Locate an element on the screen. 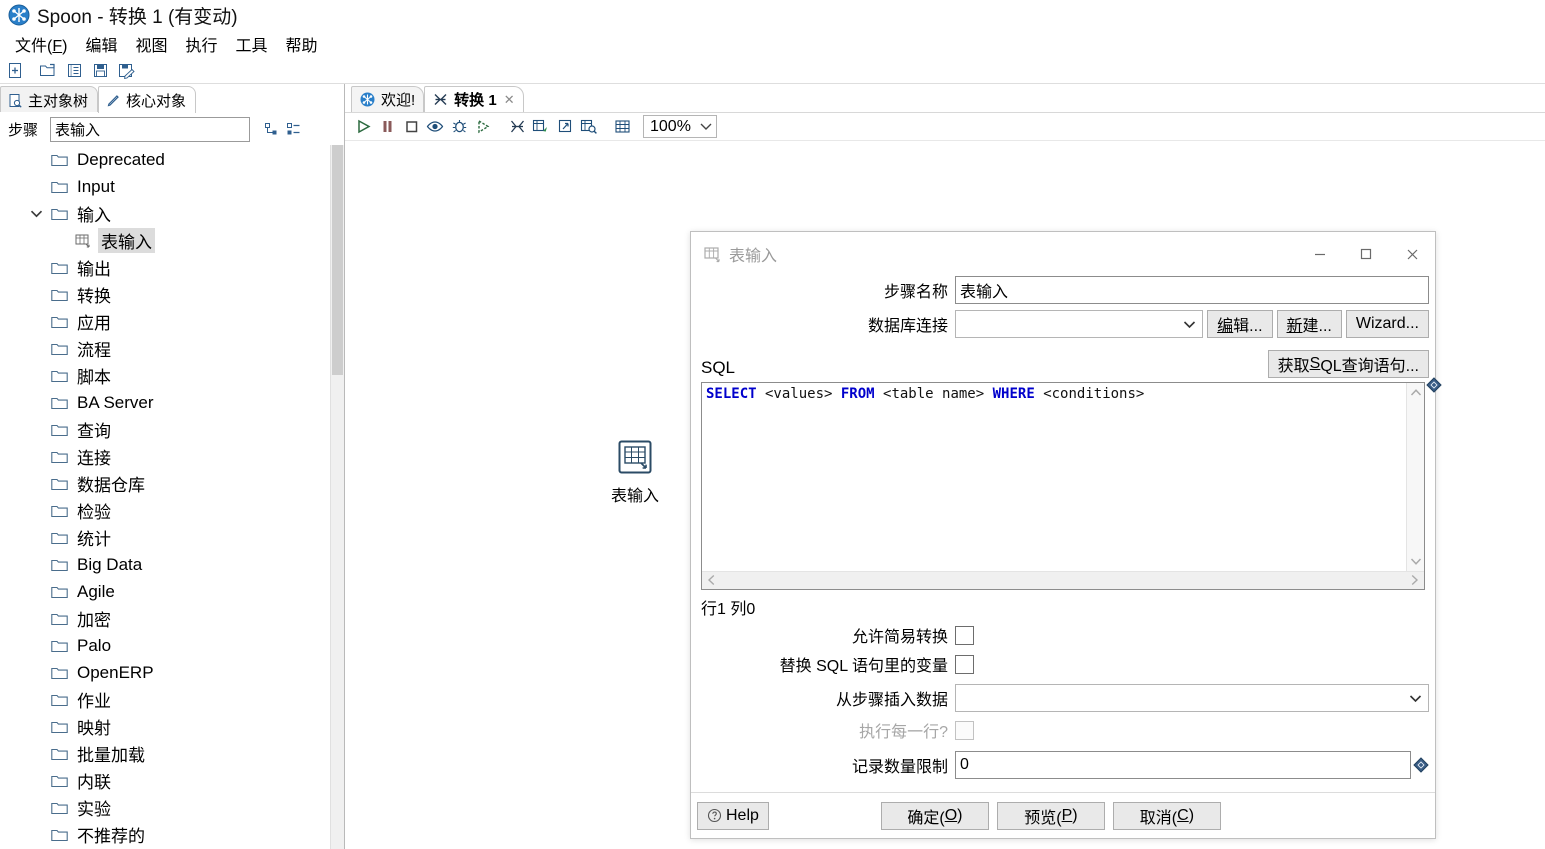 This screenshot has width=1545, height=849. tab-welcome: 欢迎! is located at coordinates (388, 99).